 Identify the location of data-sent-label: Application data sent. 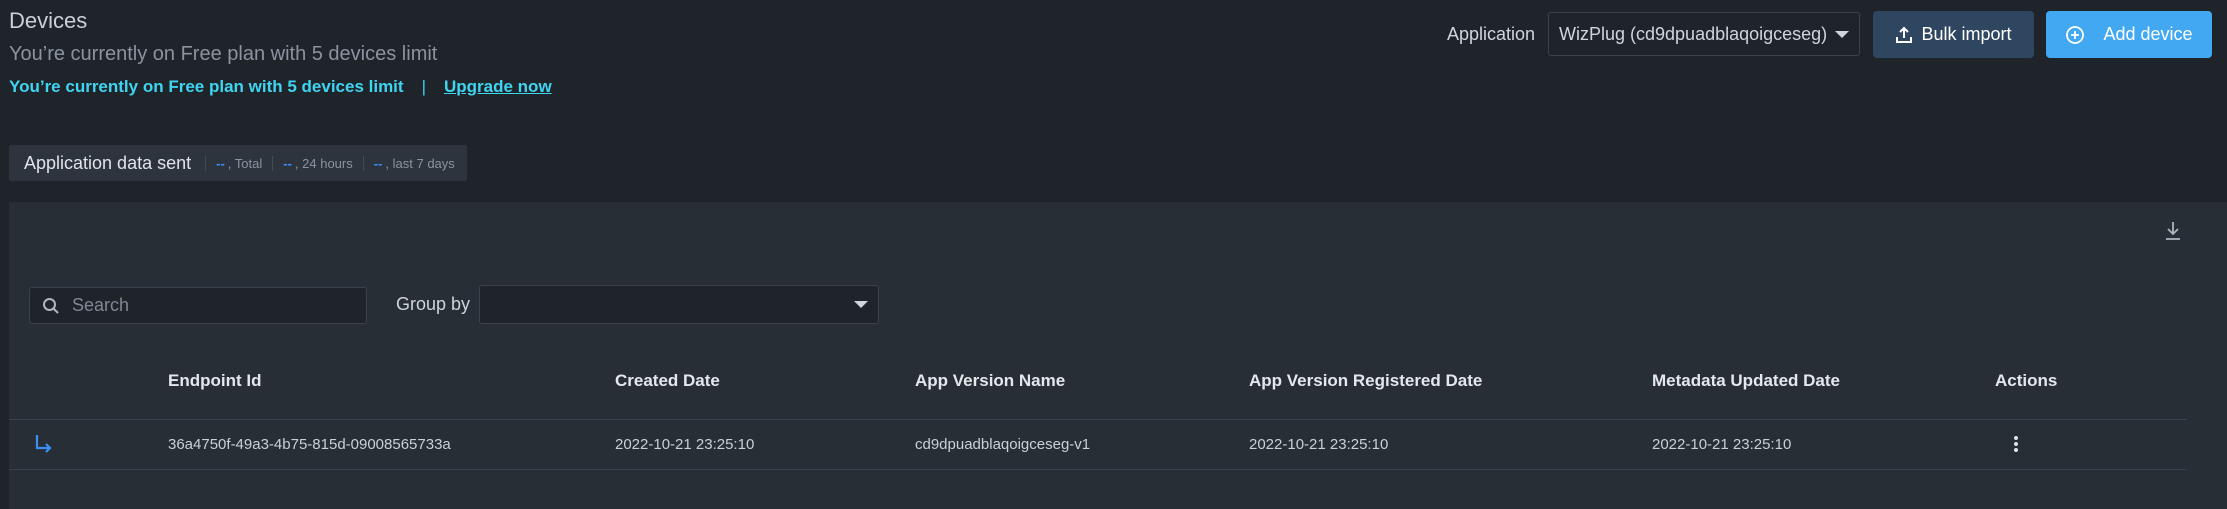
(108, 162).